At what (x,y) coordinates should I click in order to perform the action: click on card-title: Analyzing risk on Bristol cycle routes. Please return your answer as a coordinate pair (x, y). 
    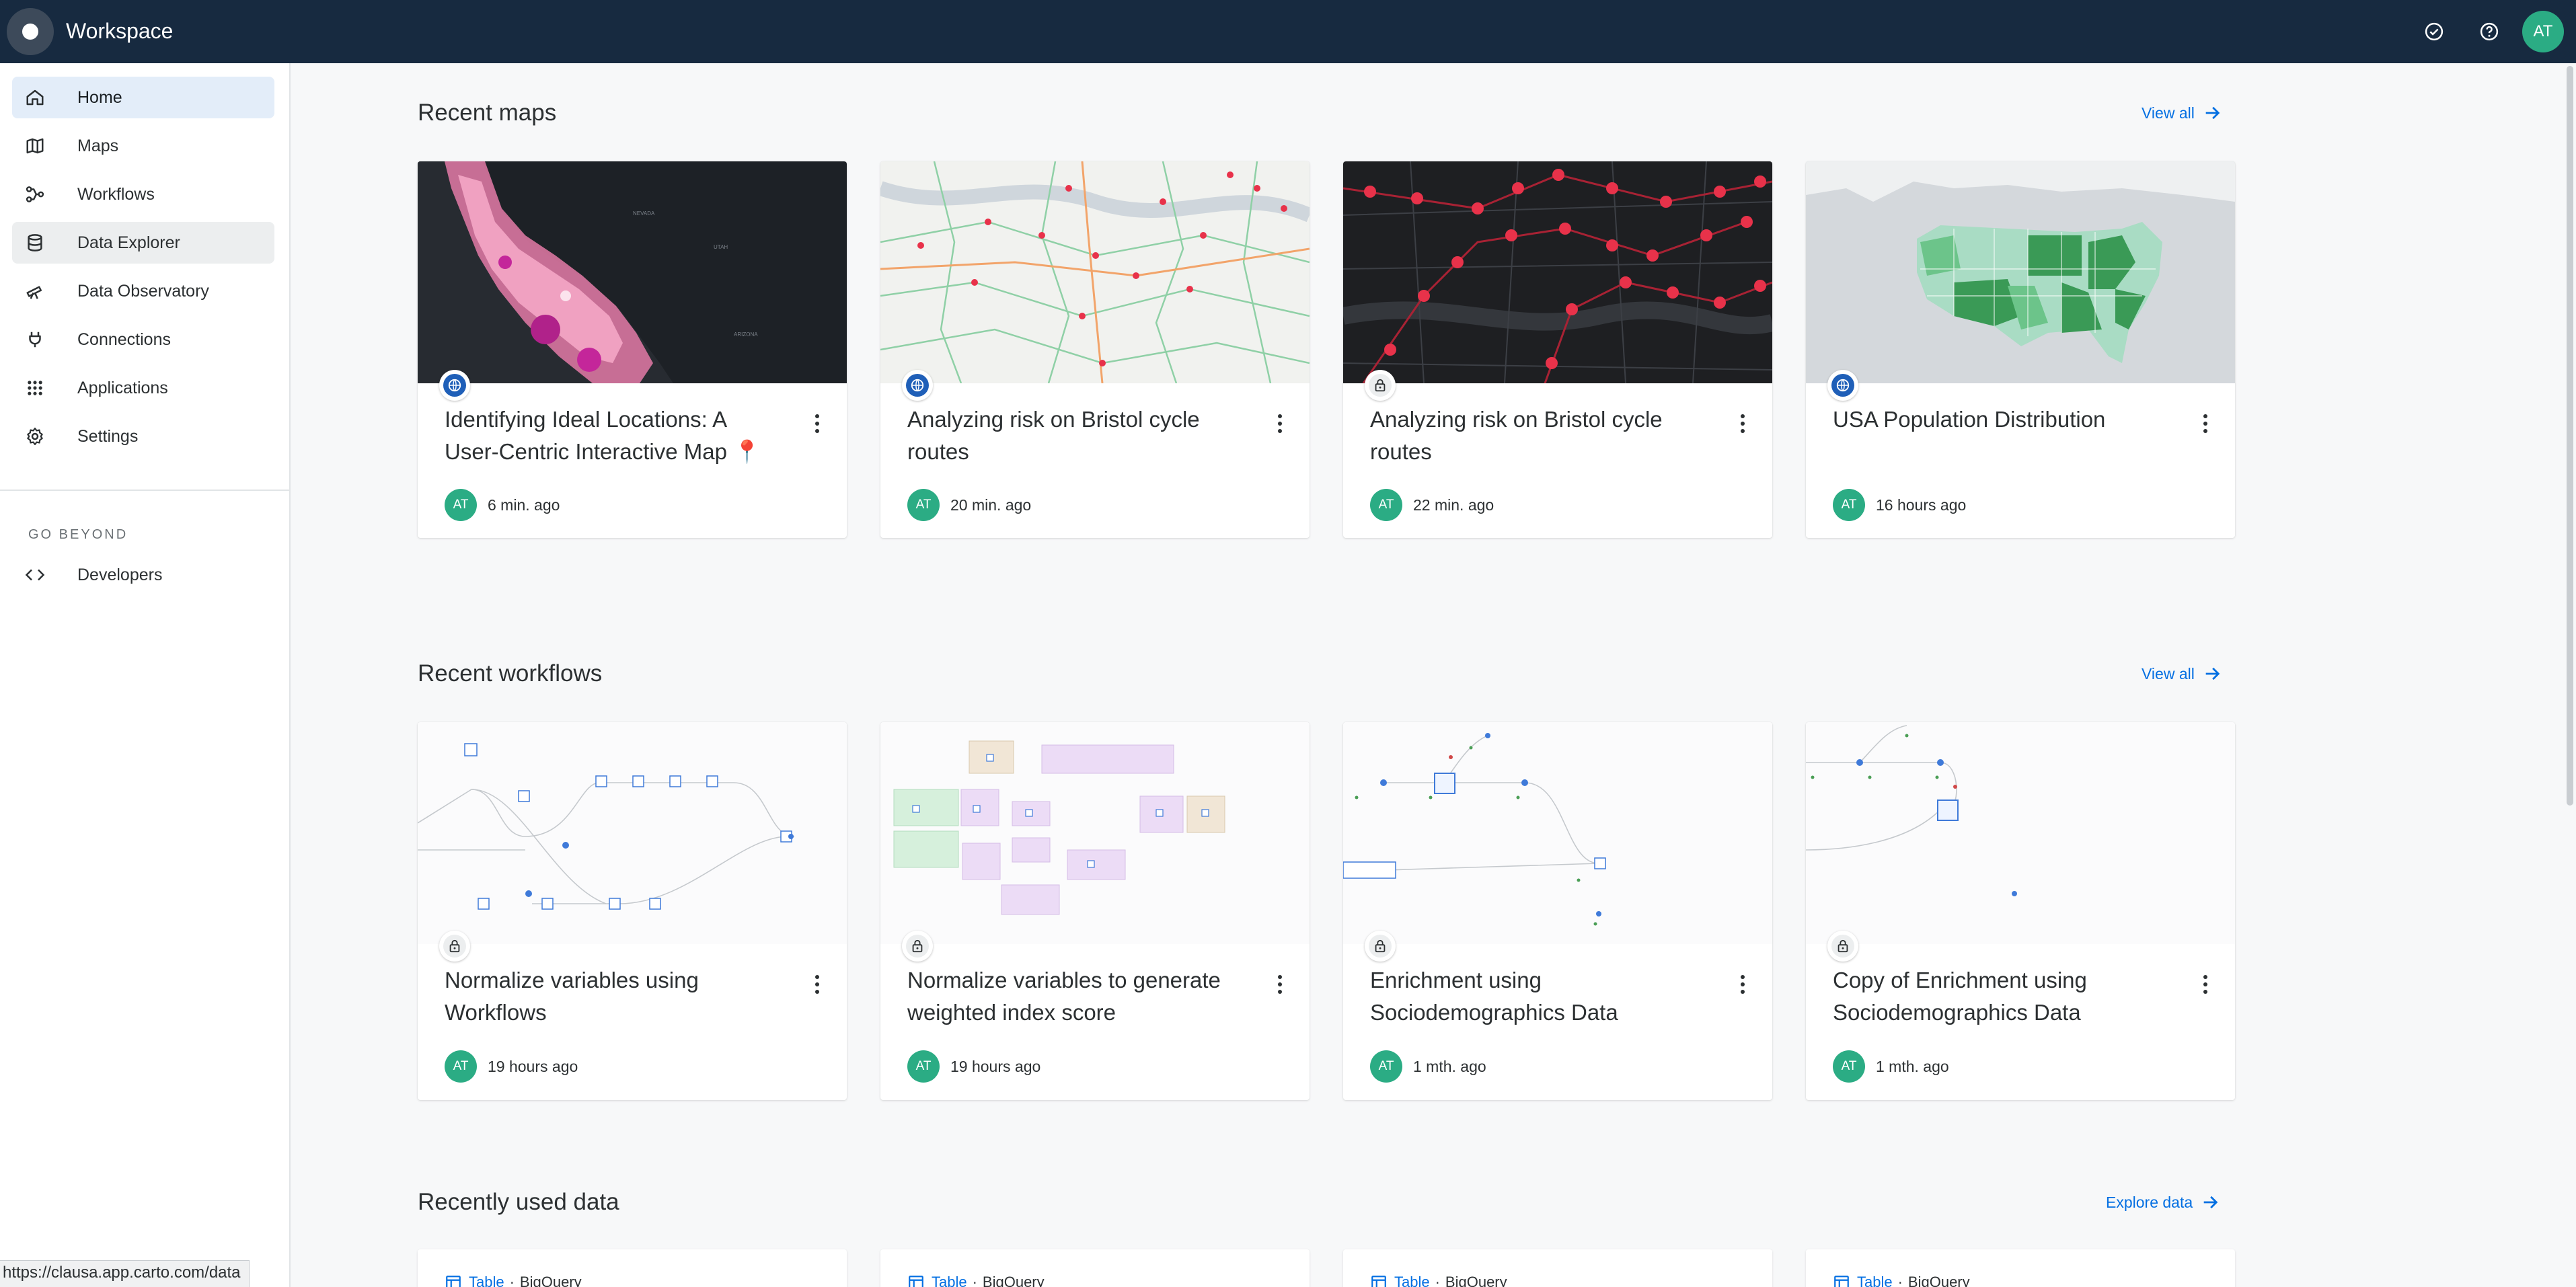
    Looking at the image, I should click on (1053, 436).